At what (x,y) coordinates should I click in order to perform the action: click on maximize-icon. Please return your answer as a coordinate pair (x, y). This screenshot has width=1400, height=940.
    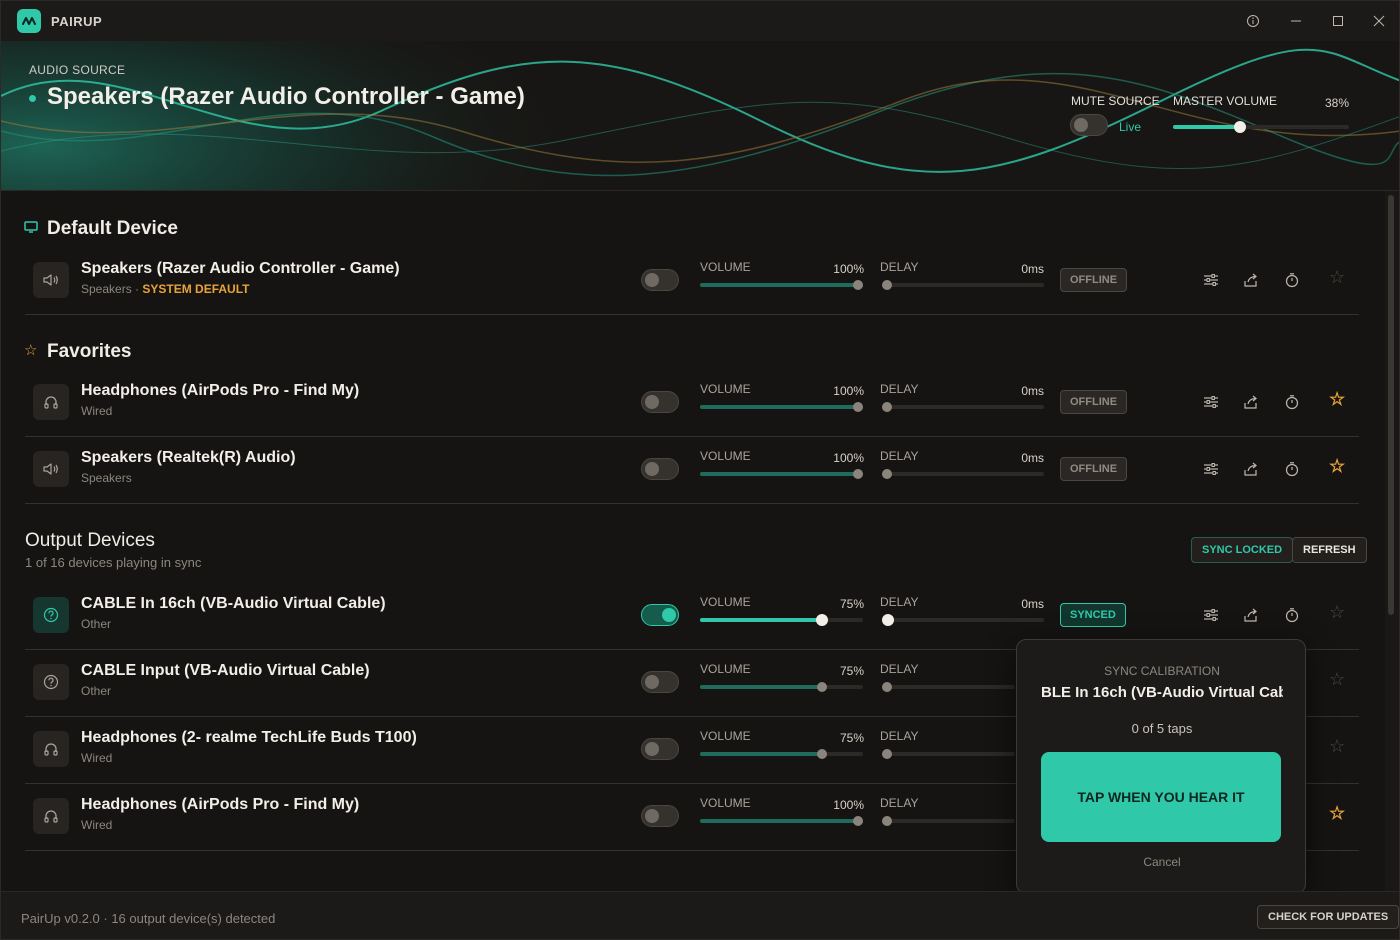
    Looking at the image, I should click on (1338, 21).